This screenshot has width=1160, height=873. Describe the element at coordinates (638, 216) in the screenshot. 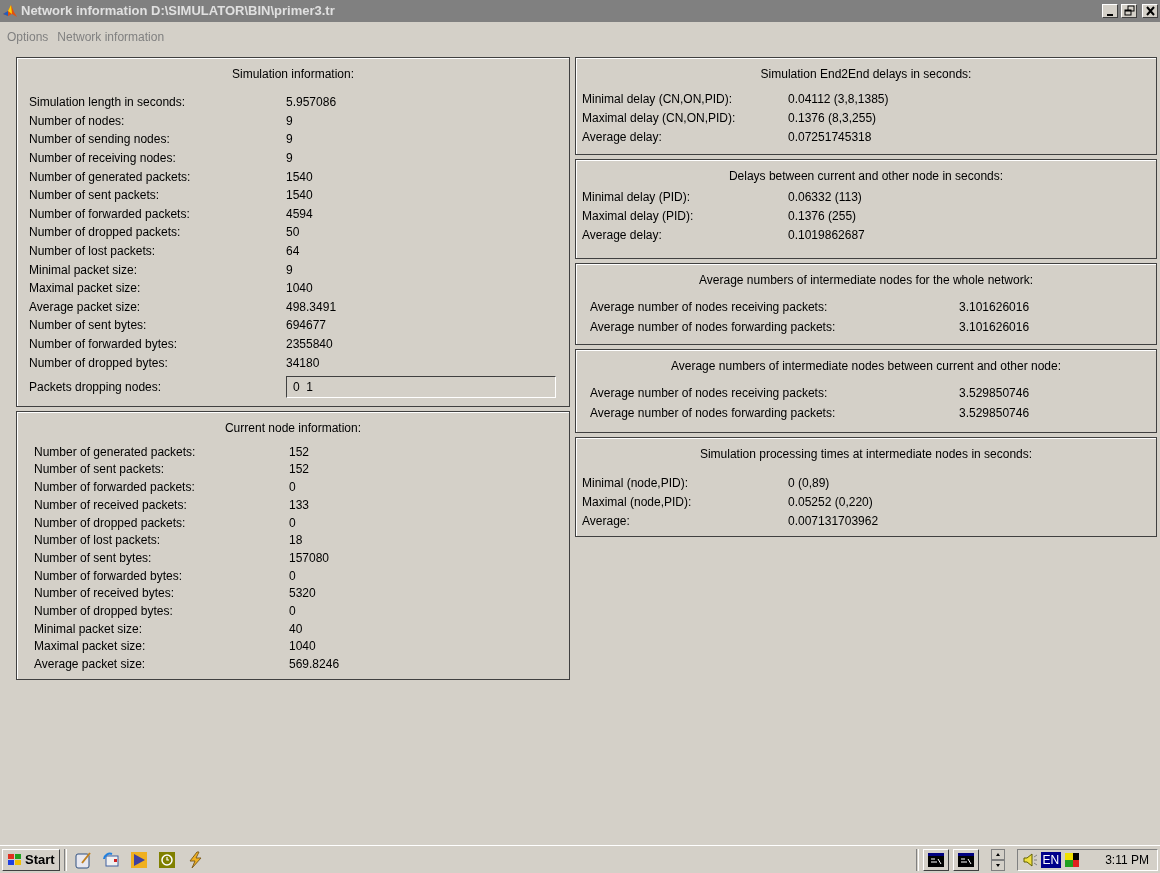

I see `field-label: Maximal delay (PID):` at that location.